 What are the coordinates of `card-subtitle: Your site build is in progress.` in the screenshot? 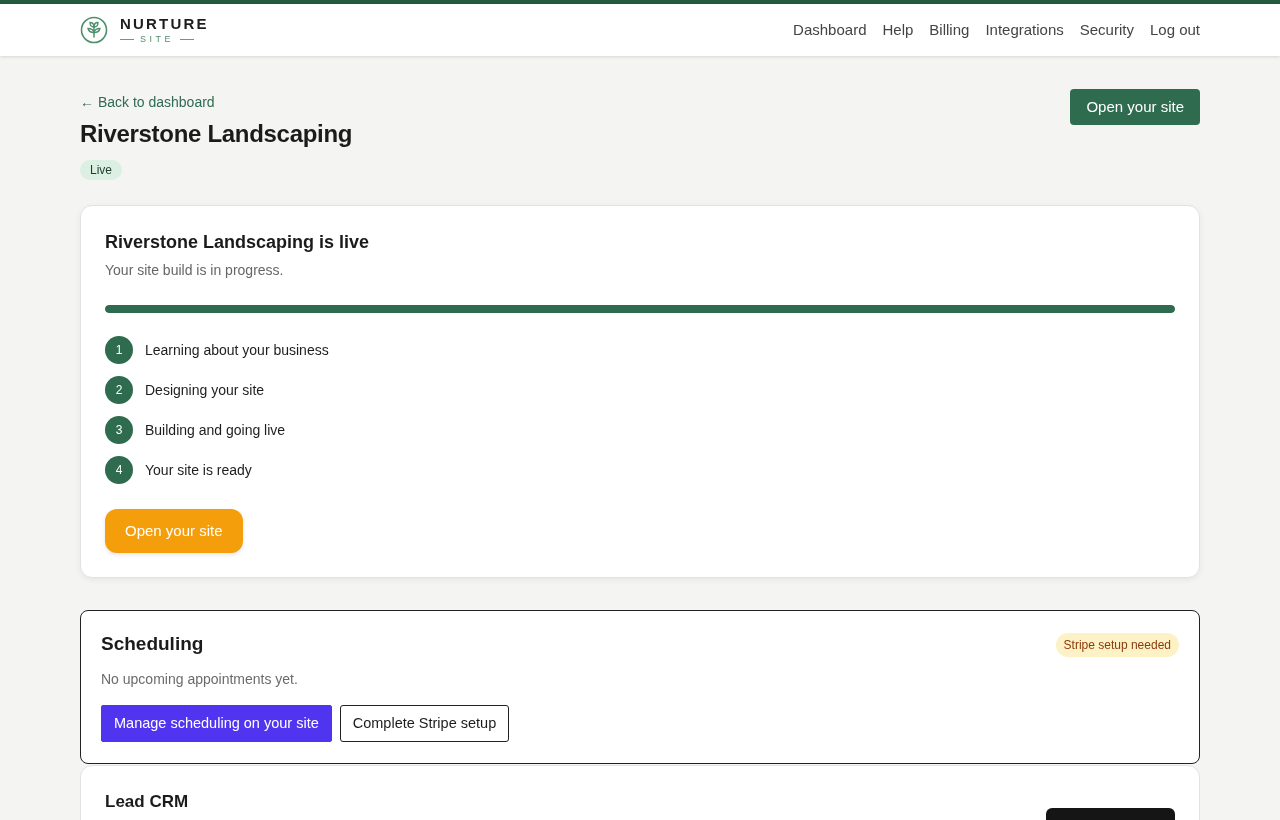 It's located at (195, 270).